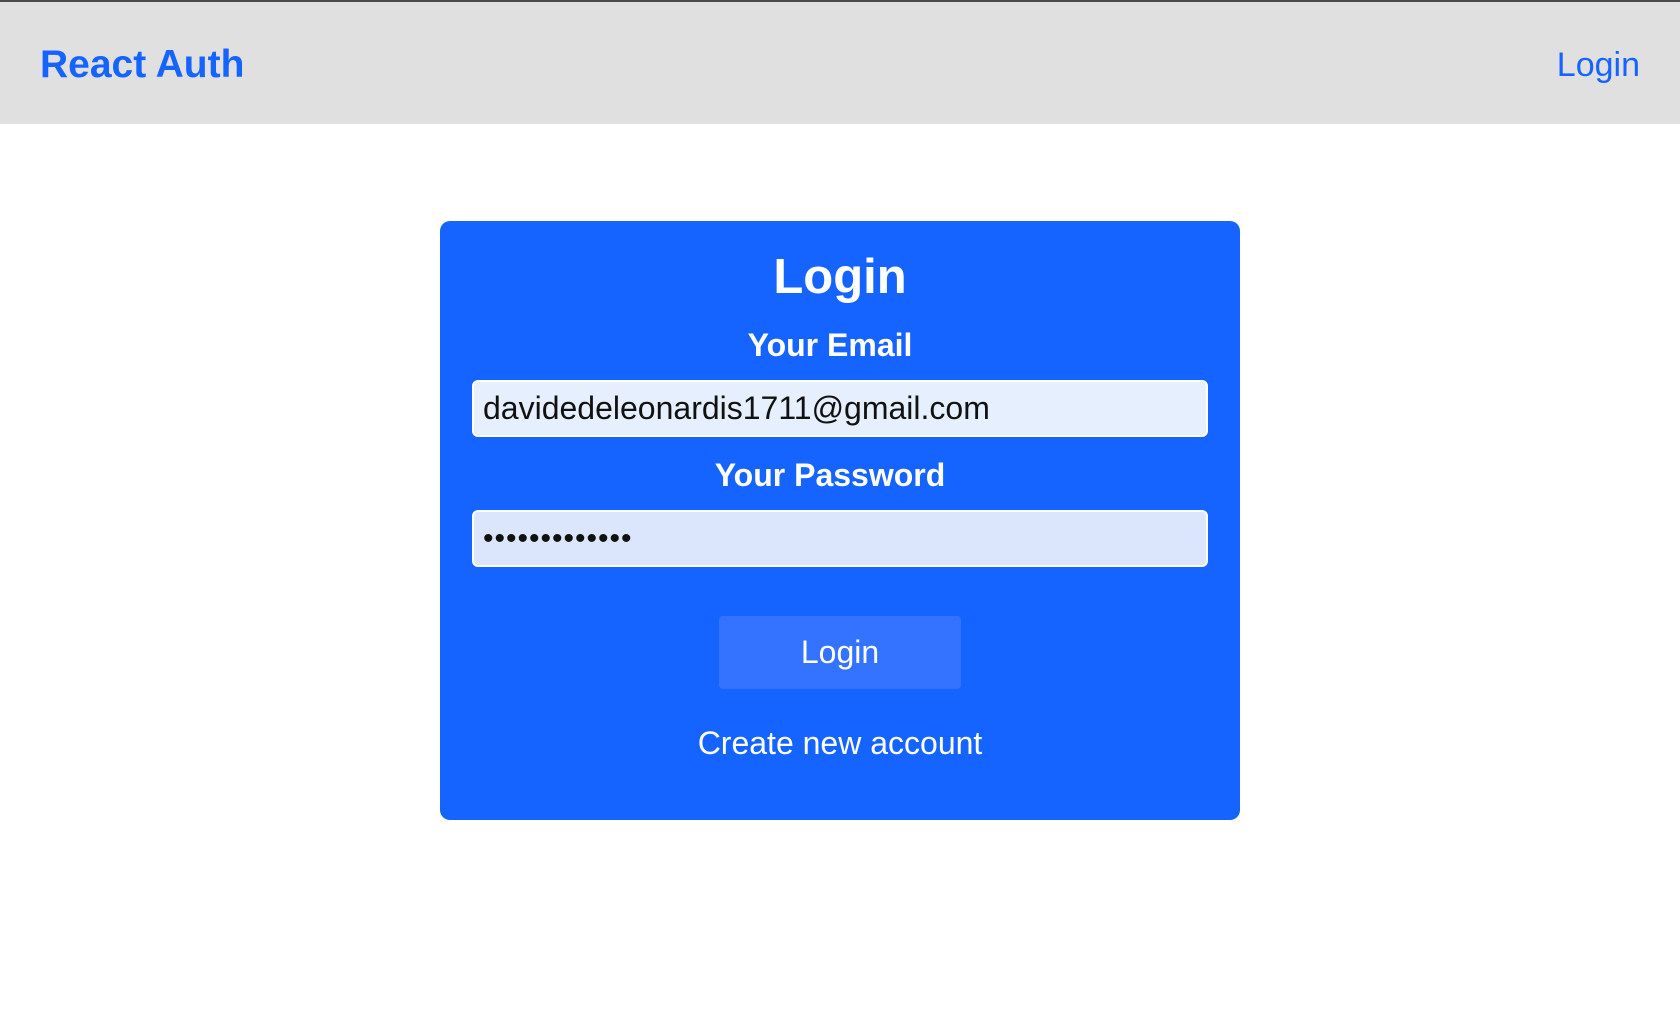 This screenshot has width=1680, height=1014. Describe the element at coordinates (830, 475) in the screenshot. I see `password-label: Your Password` at that location.